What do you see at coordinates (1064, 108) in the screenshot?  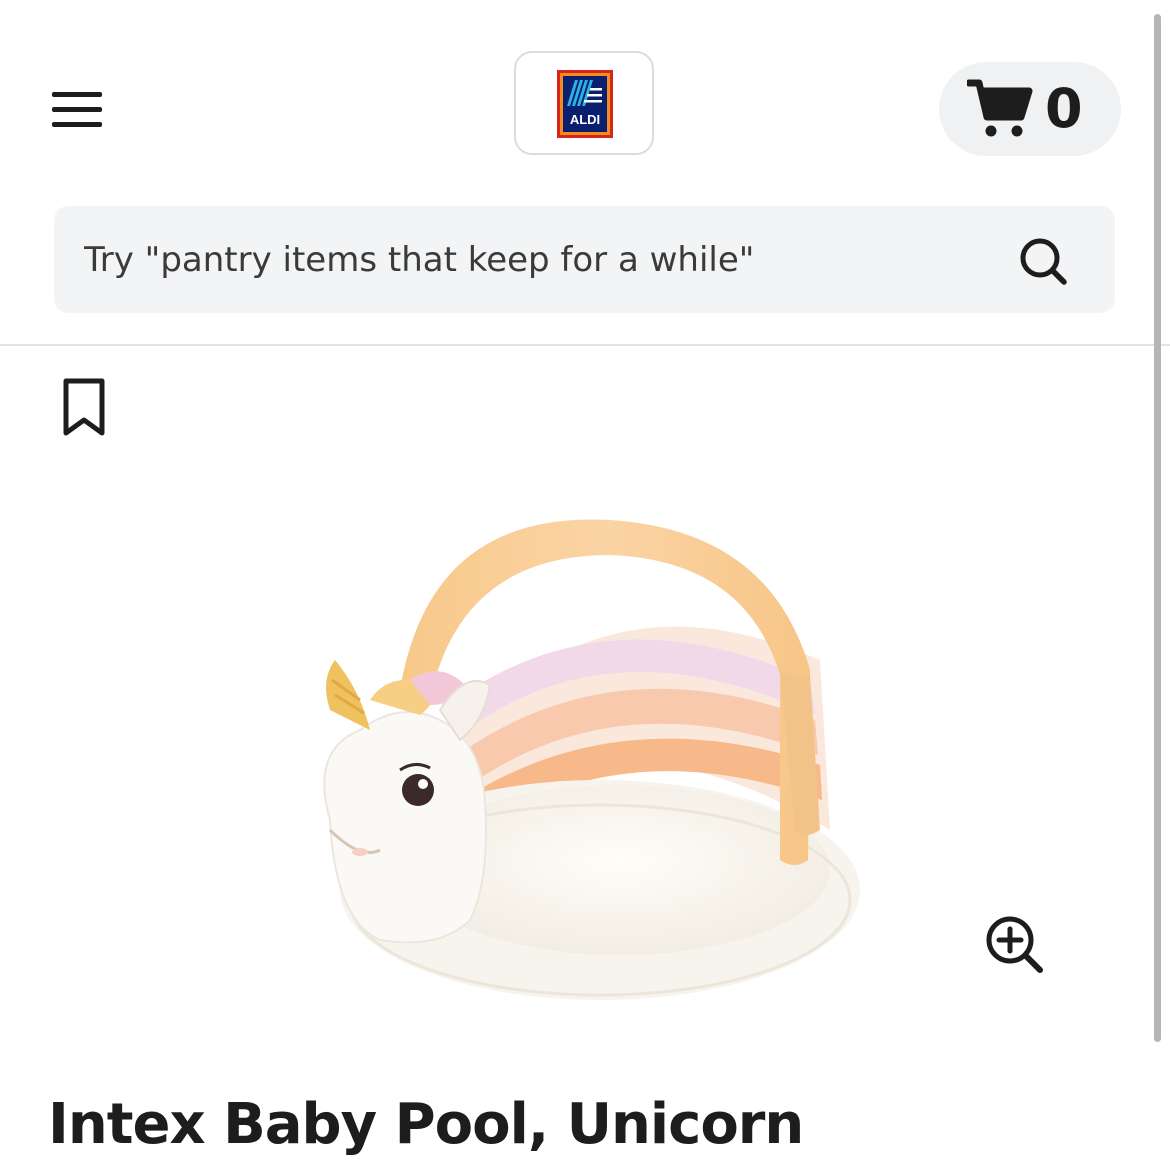 I see `cart-count: 0` at bounding box center [1064, 108].